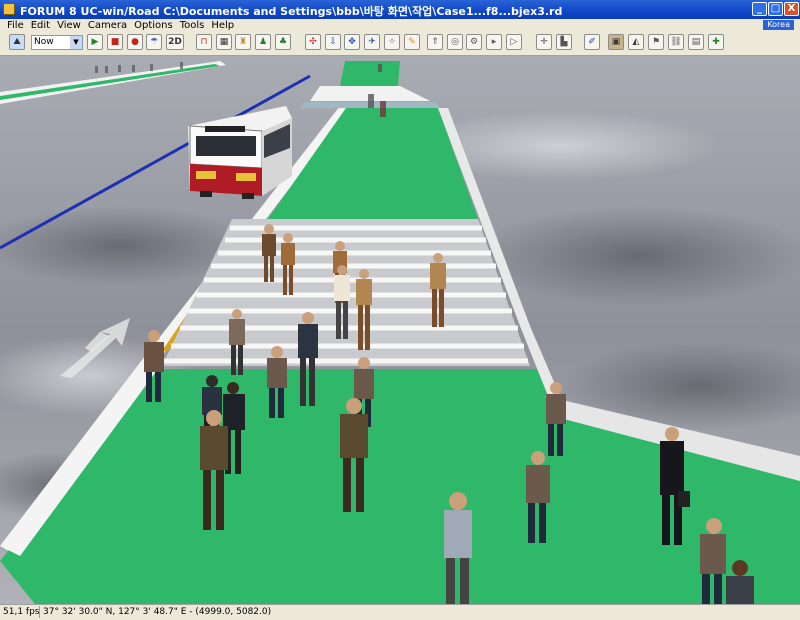  I want to click on close-button: X, so click(791, 9).